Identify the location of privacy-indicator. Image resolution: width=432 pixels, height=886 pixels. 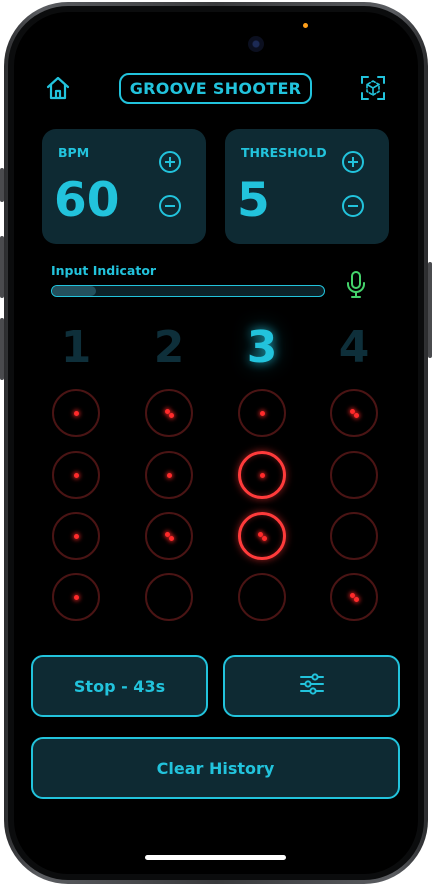
(305, 25).